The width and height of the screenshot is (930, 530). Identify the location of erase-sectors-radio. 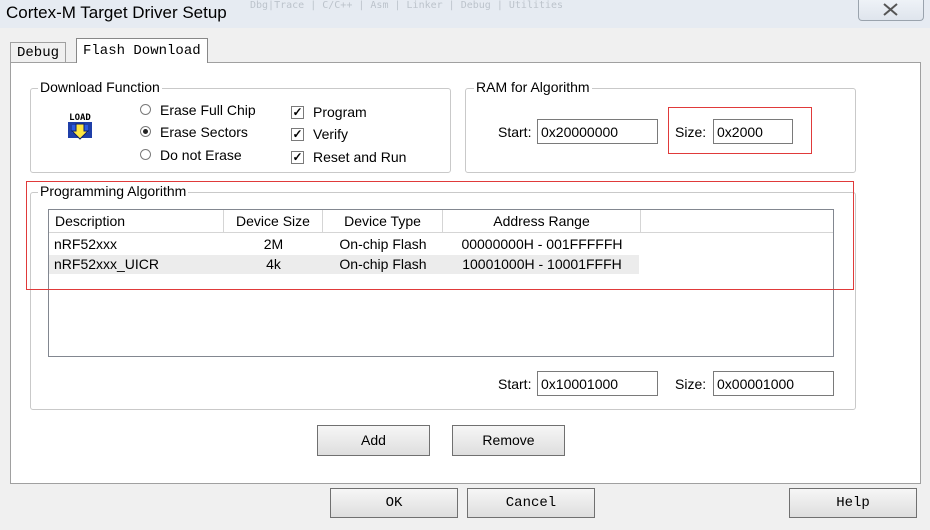
(145, 131).